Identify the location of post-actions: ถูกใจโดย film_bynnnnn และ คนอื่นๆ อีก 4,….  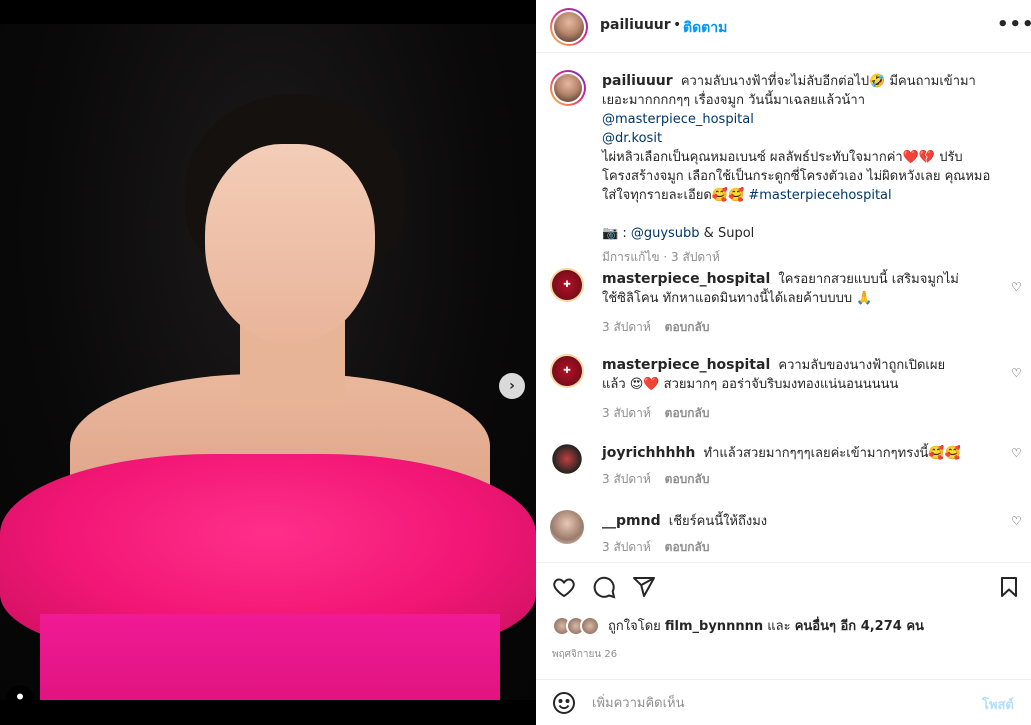
(783, 627).